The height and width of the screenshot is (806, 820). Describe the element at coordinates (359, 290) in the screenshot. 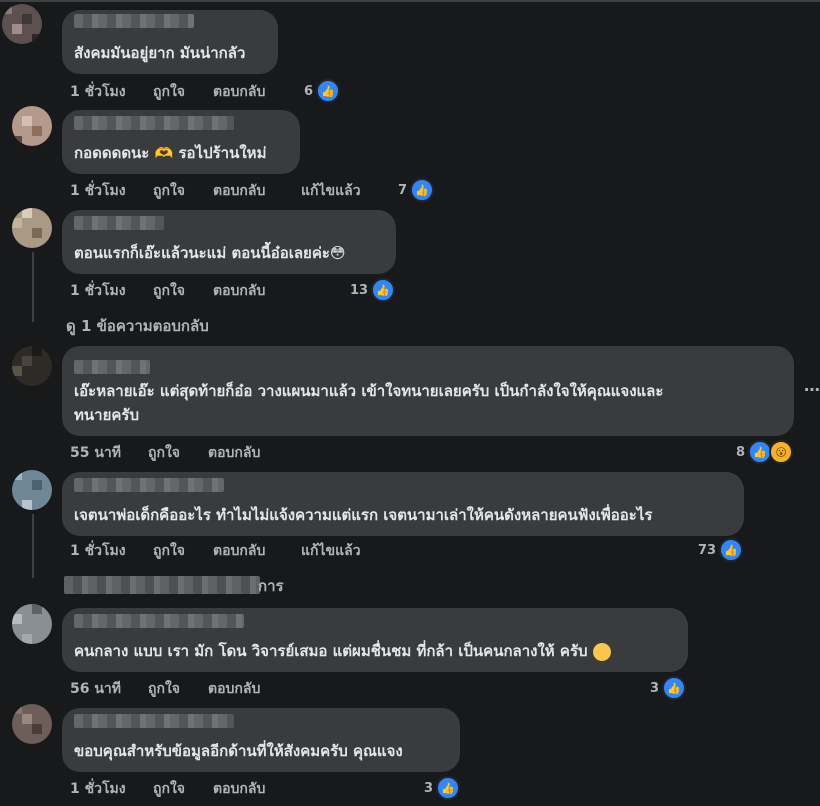

I see `reaction-count: 13` at that location.